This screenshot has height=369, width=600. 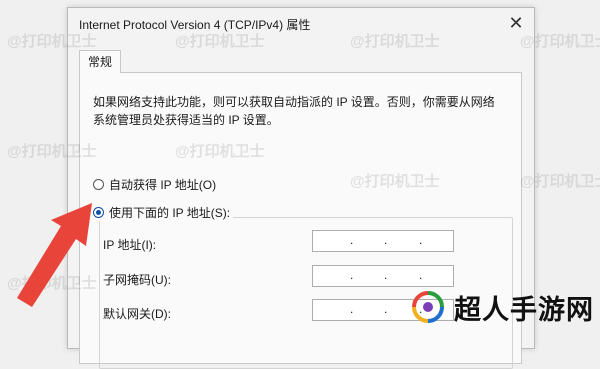 I want to click on subnet-mask-input: . . ., so click(x=383, y=276).